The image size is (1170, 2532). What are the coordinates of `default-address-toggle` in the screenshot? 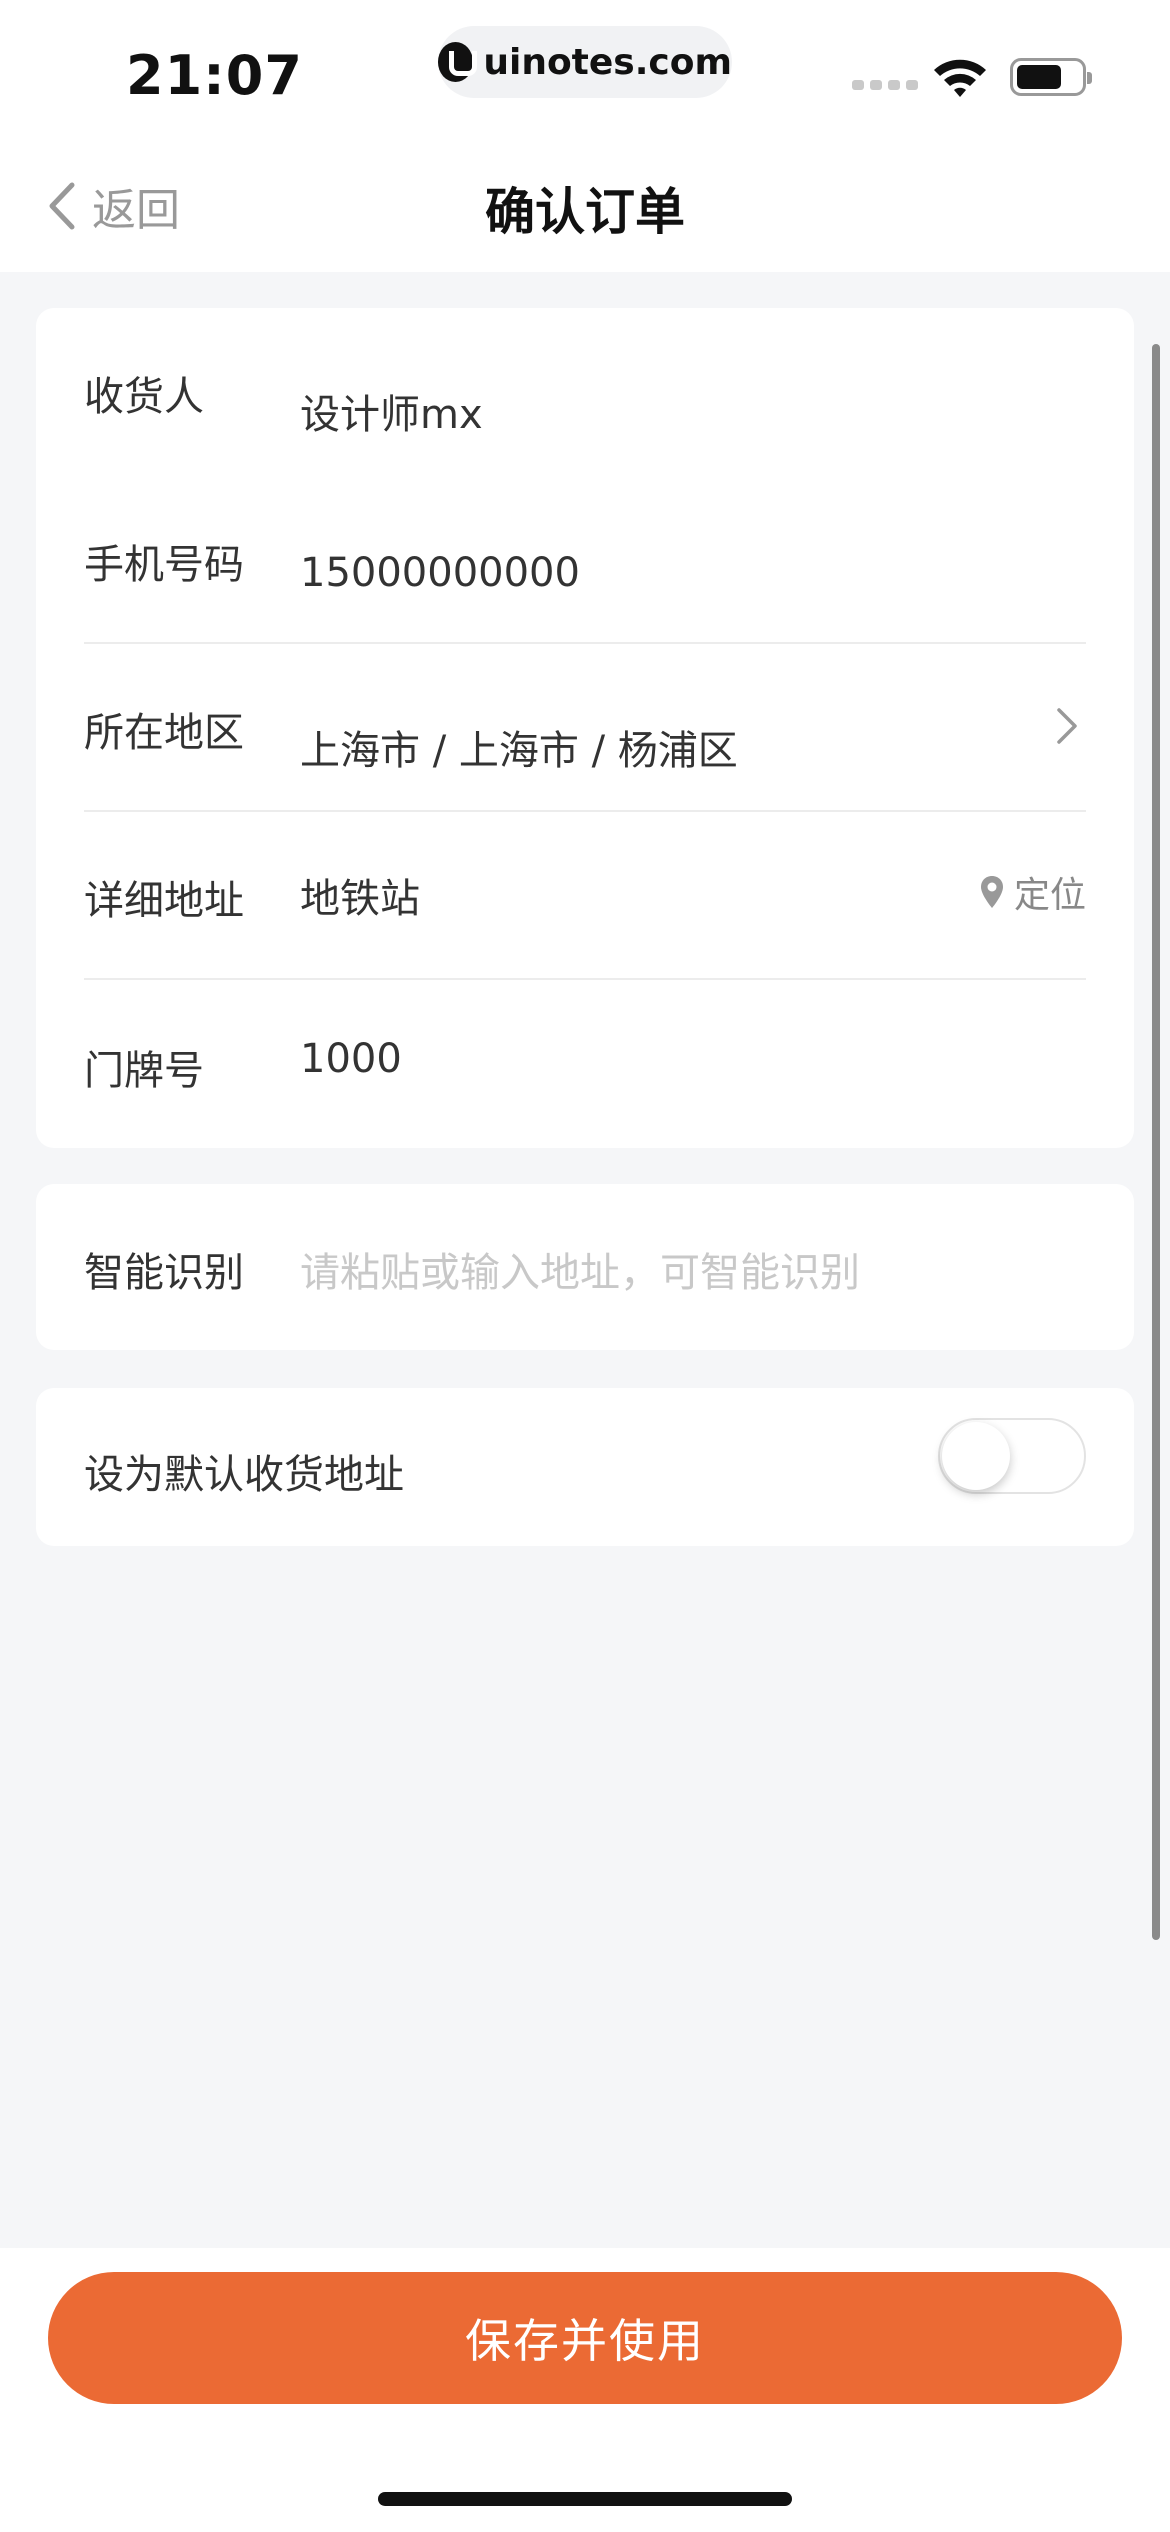 It's located at (1012, 1456).